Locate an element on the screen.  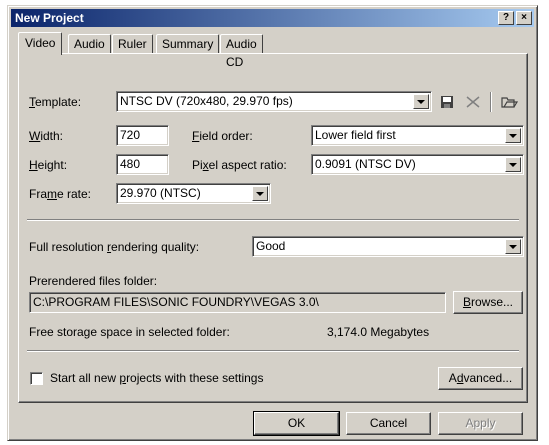
cancel-button: Cancel is located at coordinates (388, 423).